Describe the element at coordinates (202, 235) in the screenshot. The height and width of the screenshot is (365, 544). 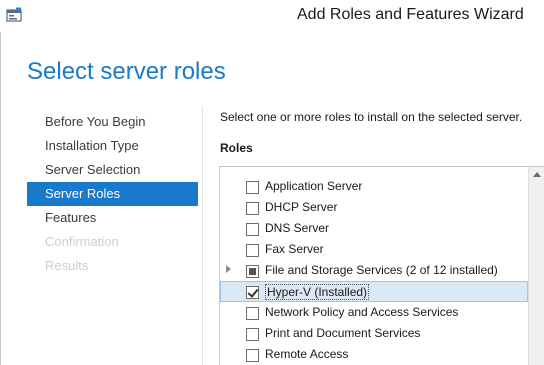
I see `nav-divider` at that location.